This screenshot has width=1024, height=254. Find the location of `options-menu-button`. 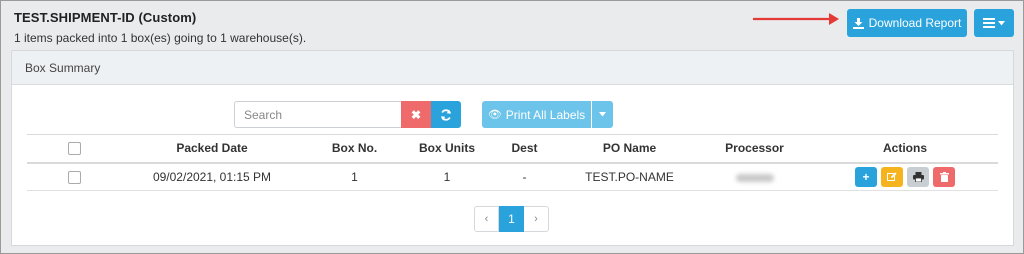

options-menu-button is located at coordinates (994, 23).